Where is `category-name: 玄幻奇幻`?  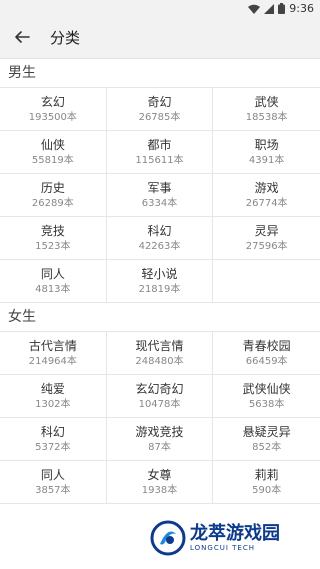
category-name: 玄幻奇幻 is located at coordinates (159, 388).